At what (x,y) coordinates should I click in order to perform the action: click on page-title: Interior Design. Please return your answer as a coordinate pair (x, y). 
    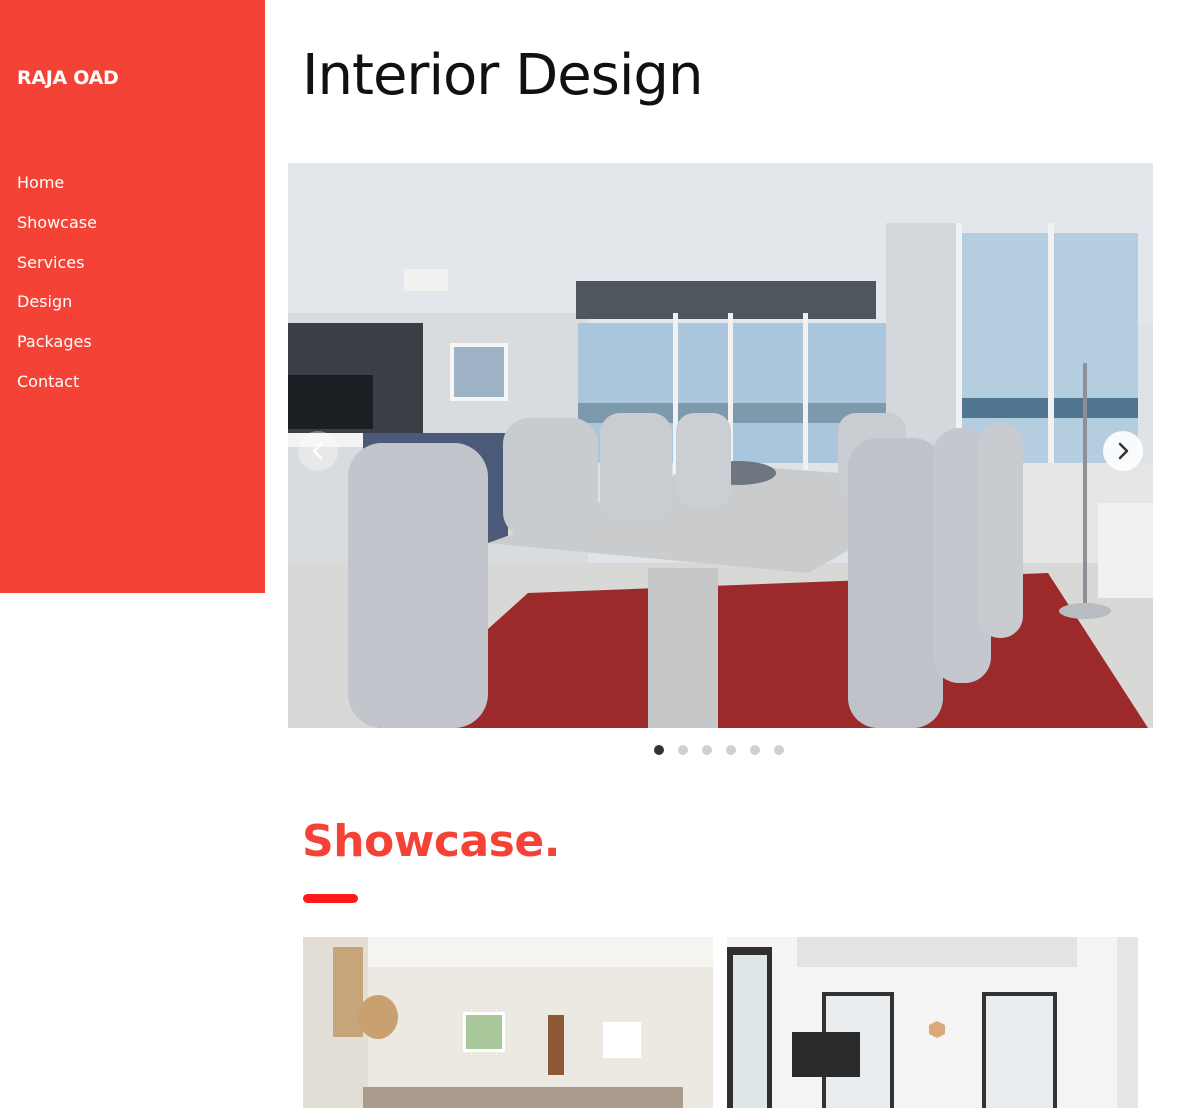
    Looking at the image, I should click on (502, 75).